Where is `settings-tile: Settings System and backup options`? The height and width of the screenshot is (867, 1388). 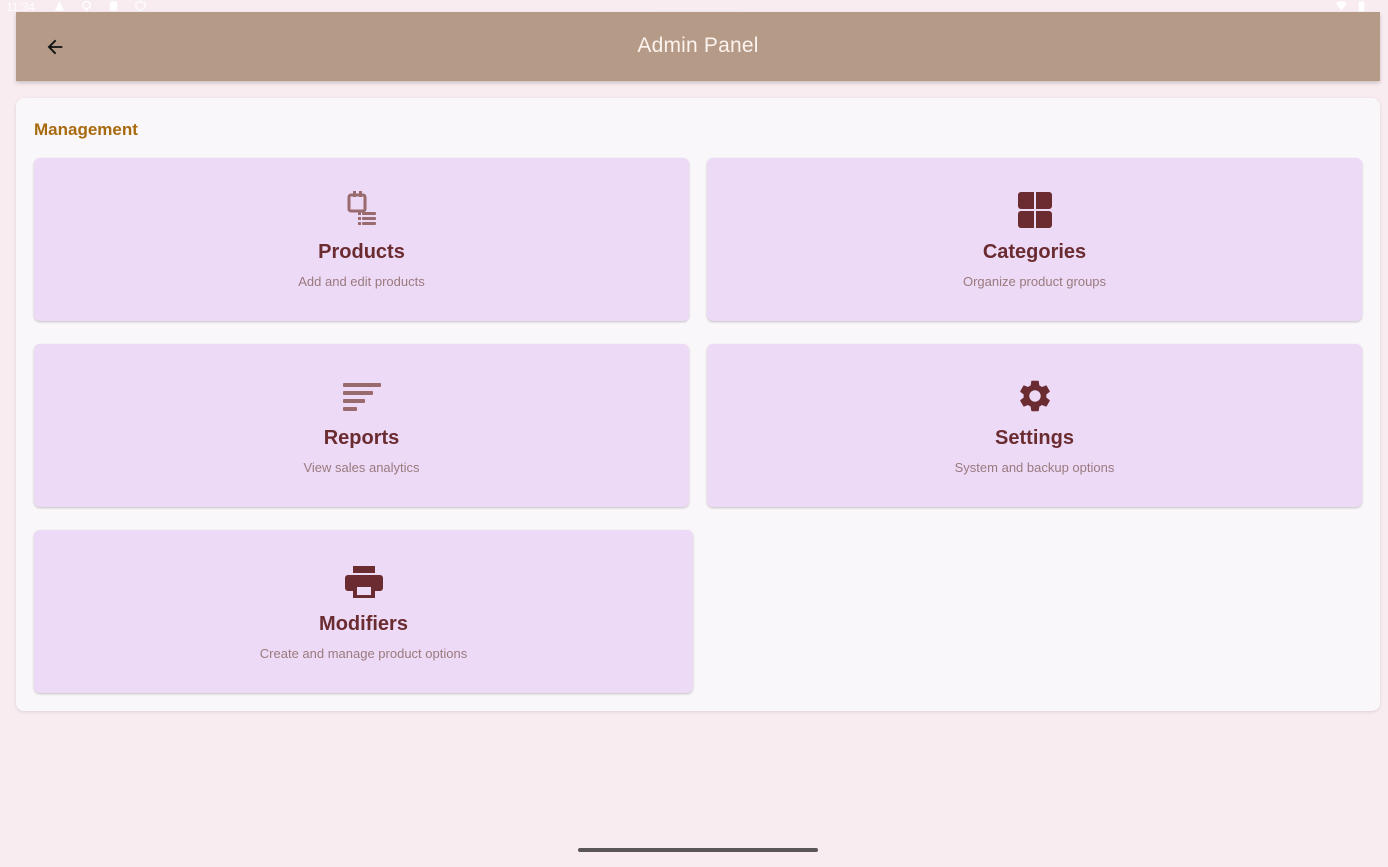 settings-tile: Settings System and backup options is located at coordinates (1034, 425).